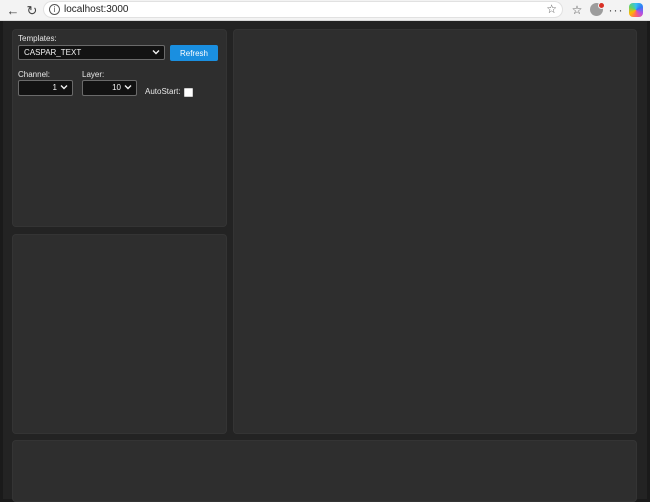 The image size is (650, 502). I want to click on bottom-panel, so click(324, 471).